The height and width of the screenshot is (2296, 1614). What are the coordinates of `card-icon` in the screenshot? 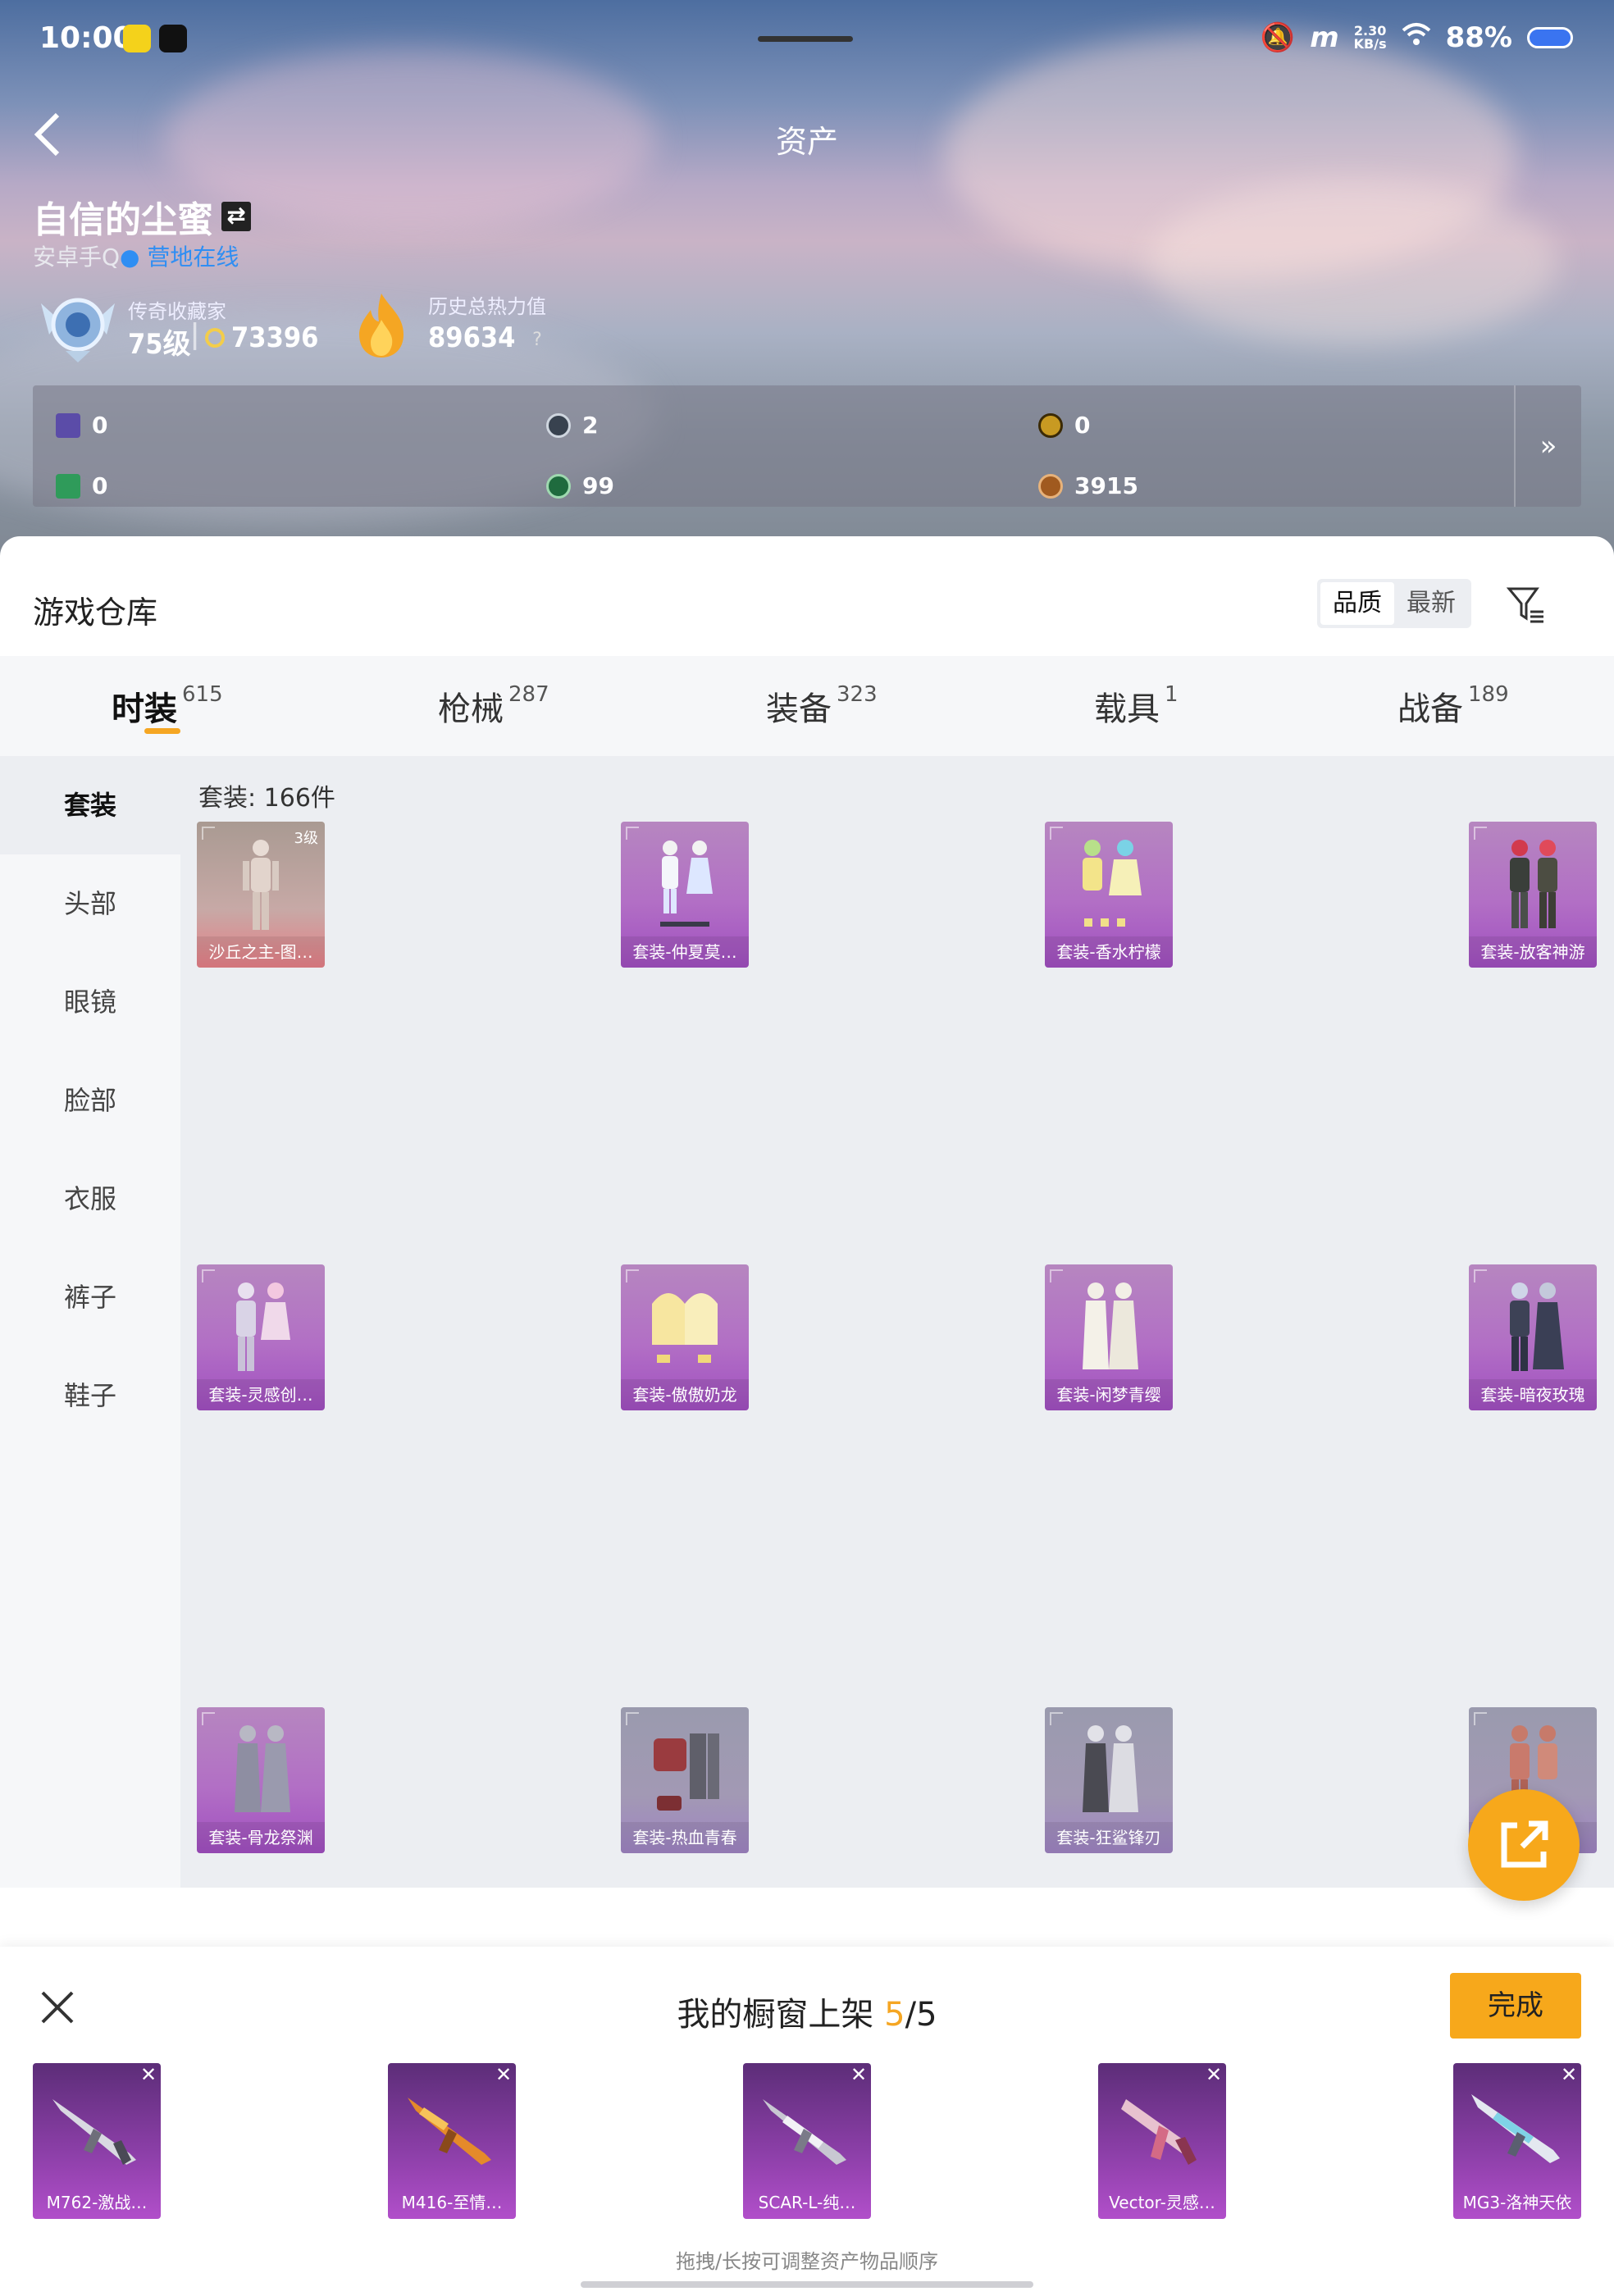 It's located at (68, 425).